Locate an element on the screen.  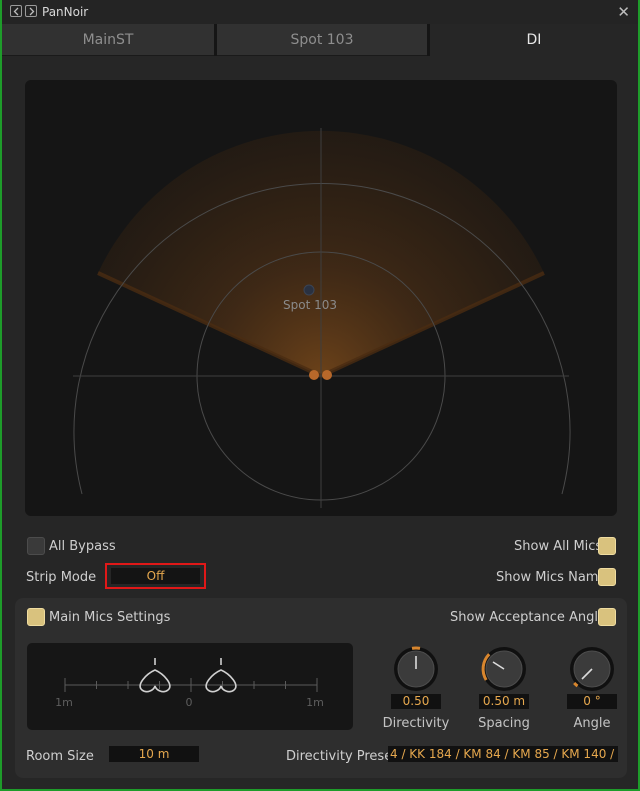
angle-label: Angle is located at coordinates (592, 723).